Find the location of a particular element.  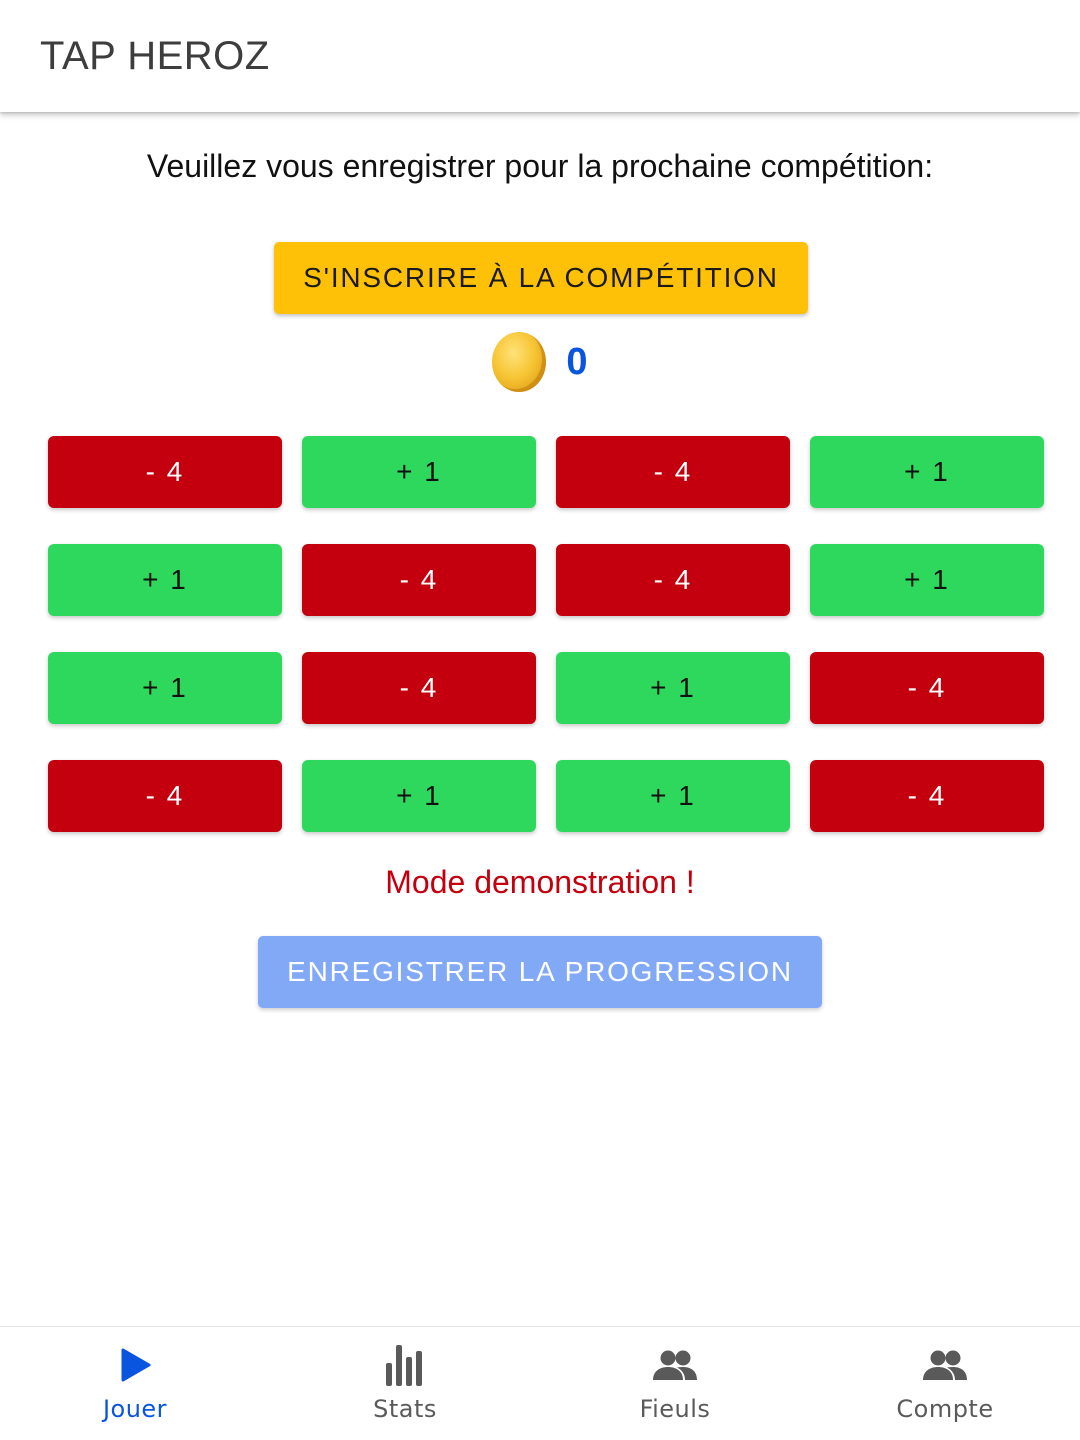

save-progress-button: ENREGISTRER LA PROGRESSION is located at coordinates (540, 972).